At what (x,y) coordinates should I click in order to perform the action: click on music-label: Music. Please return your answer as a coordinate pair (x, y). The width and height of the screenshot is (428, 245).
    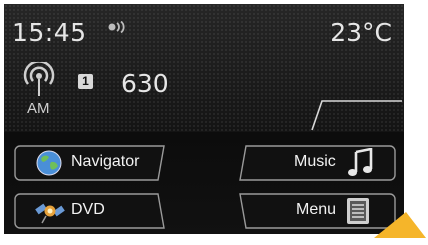
    Looking at the image, I should click on (315, 161).